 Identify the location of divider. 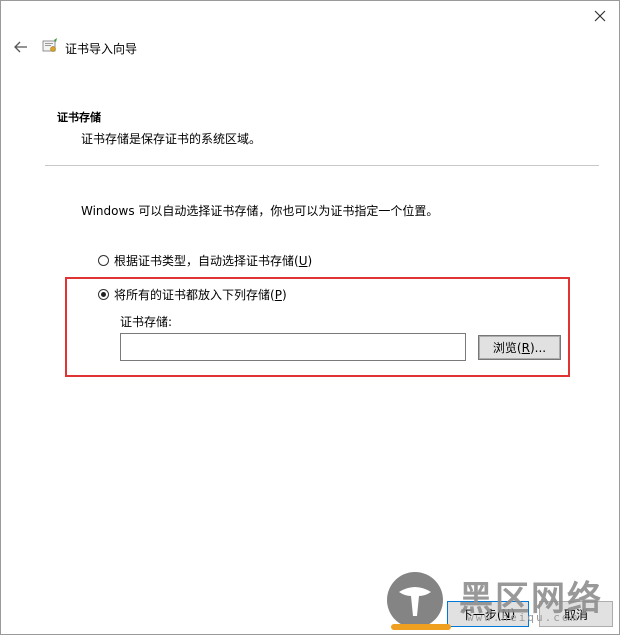
(322, 165).